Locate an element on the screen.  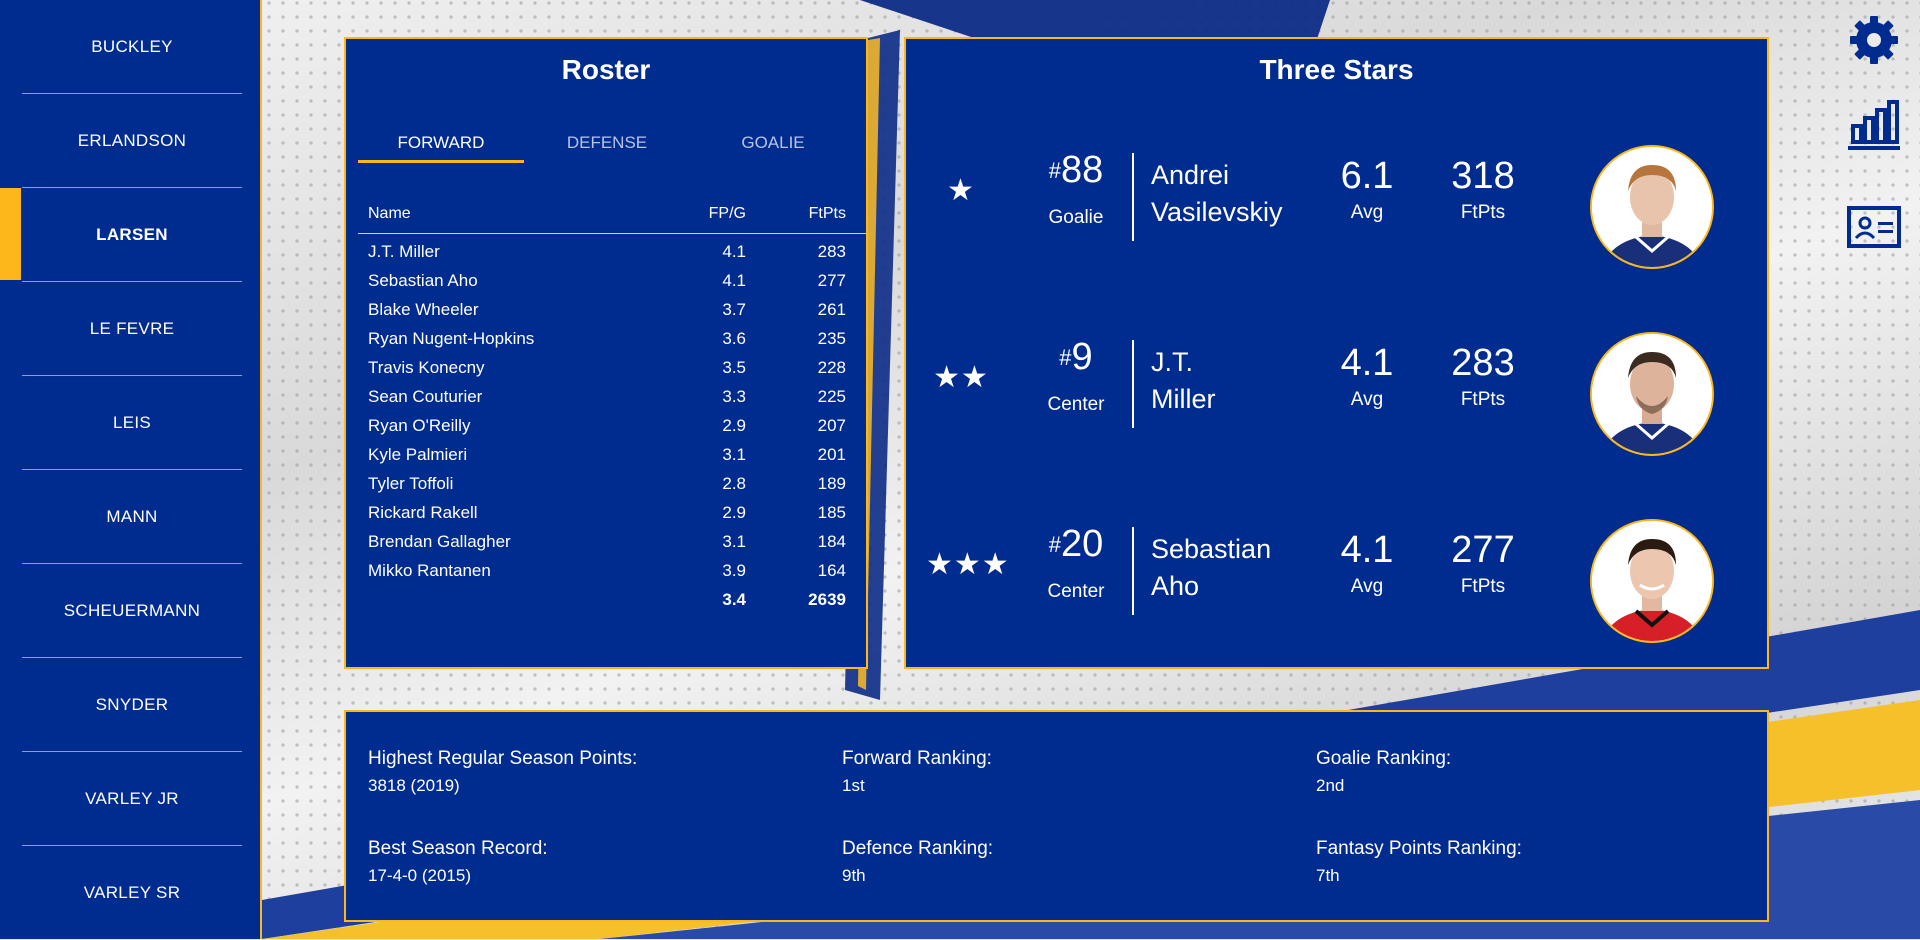
ftpts-cell: 201 is located at coordinates (831, 454).